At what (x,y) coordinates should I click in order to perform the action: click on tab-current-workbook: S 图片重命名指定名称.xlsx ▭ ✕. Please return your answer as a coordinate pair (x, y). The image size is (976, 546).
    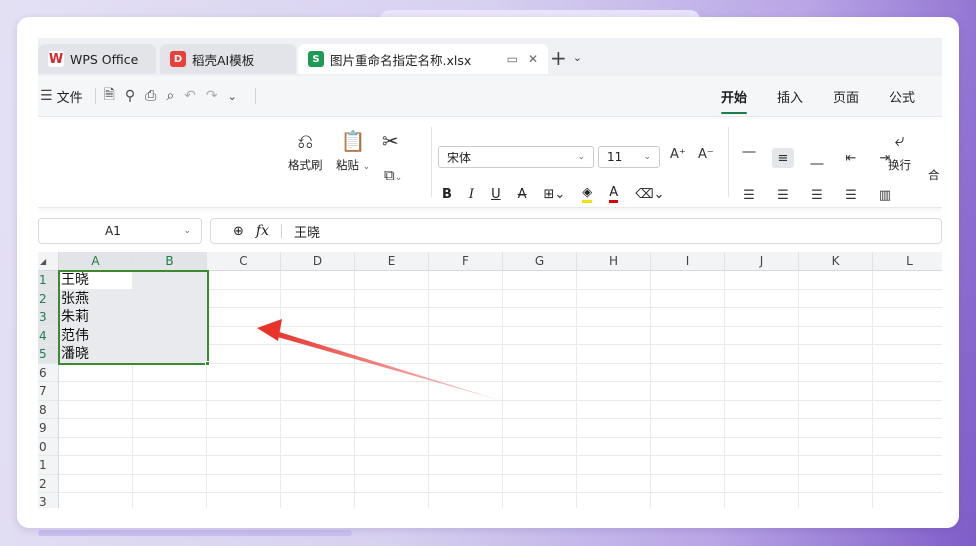
    Looking at the image, I should click on (423, 59).